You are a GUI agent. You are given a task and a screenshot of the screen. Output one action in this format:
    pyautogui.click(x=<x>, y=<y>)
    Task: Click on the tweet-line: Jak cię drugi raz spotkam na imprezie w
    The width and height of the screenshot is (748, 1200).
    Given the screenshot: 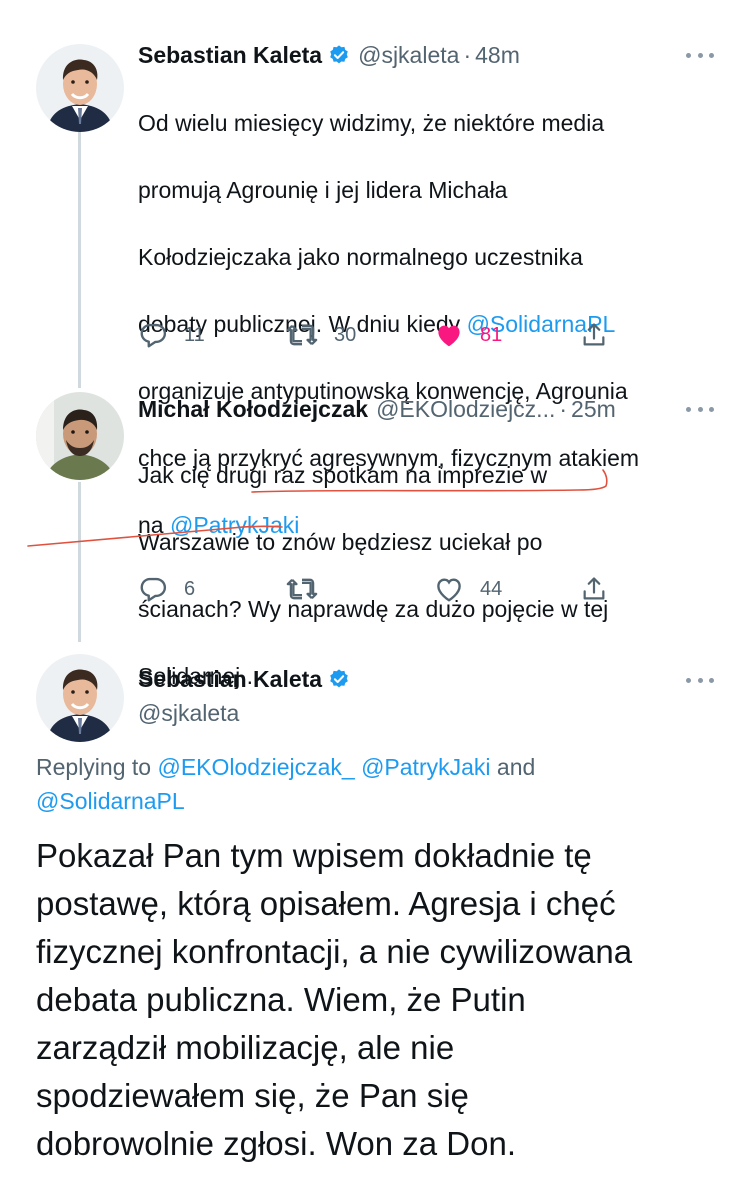 What is the action you would take?
    pyautogui.click(x=343, y=474)
    